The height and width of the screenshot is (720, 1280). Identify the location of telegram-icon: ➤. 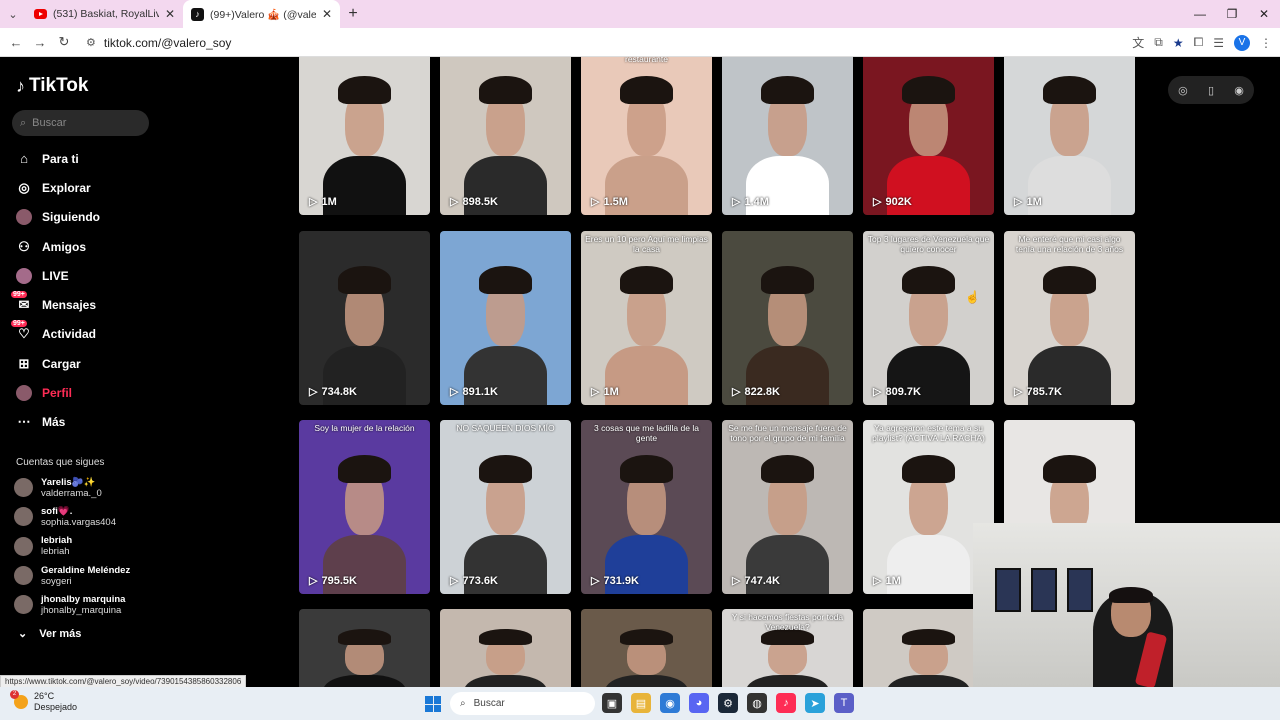
(815, 703).